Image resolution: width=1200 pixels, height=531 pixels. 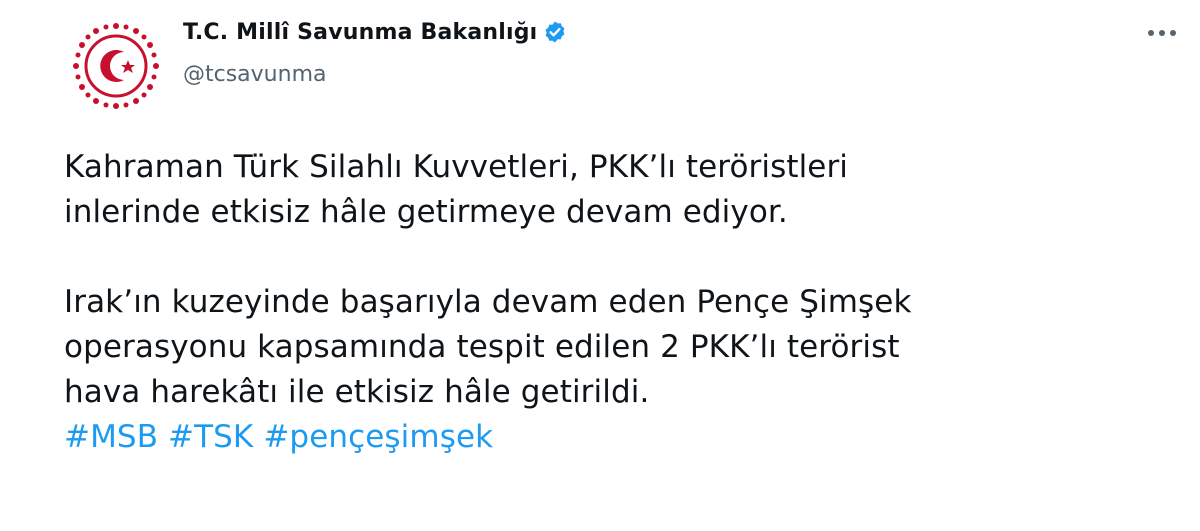 What do you see at coordinates (111, 437) in the screenshot?
I see `hashtag-link-msb: #MSB` at bounding box center [111, 437].